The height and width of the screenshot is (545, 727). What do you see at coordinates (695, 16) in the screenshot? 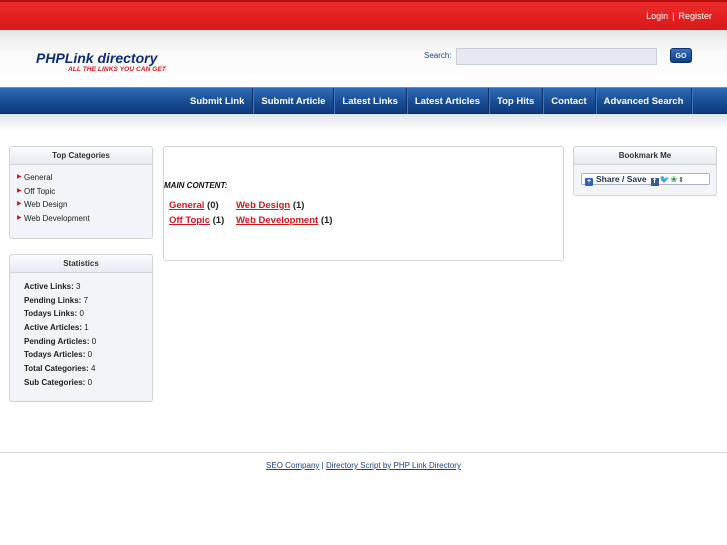
I see `register-link: Register` at bounding box center [695, 16].